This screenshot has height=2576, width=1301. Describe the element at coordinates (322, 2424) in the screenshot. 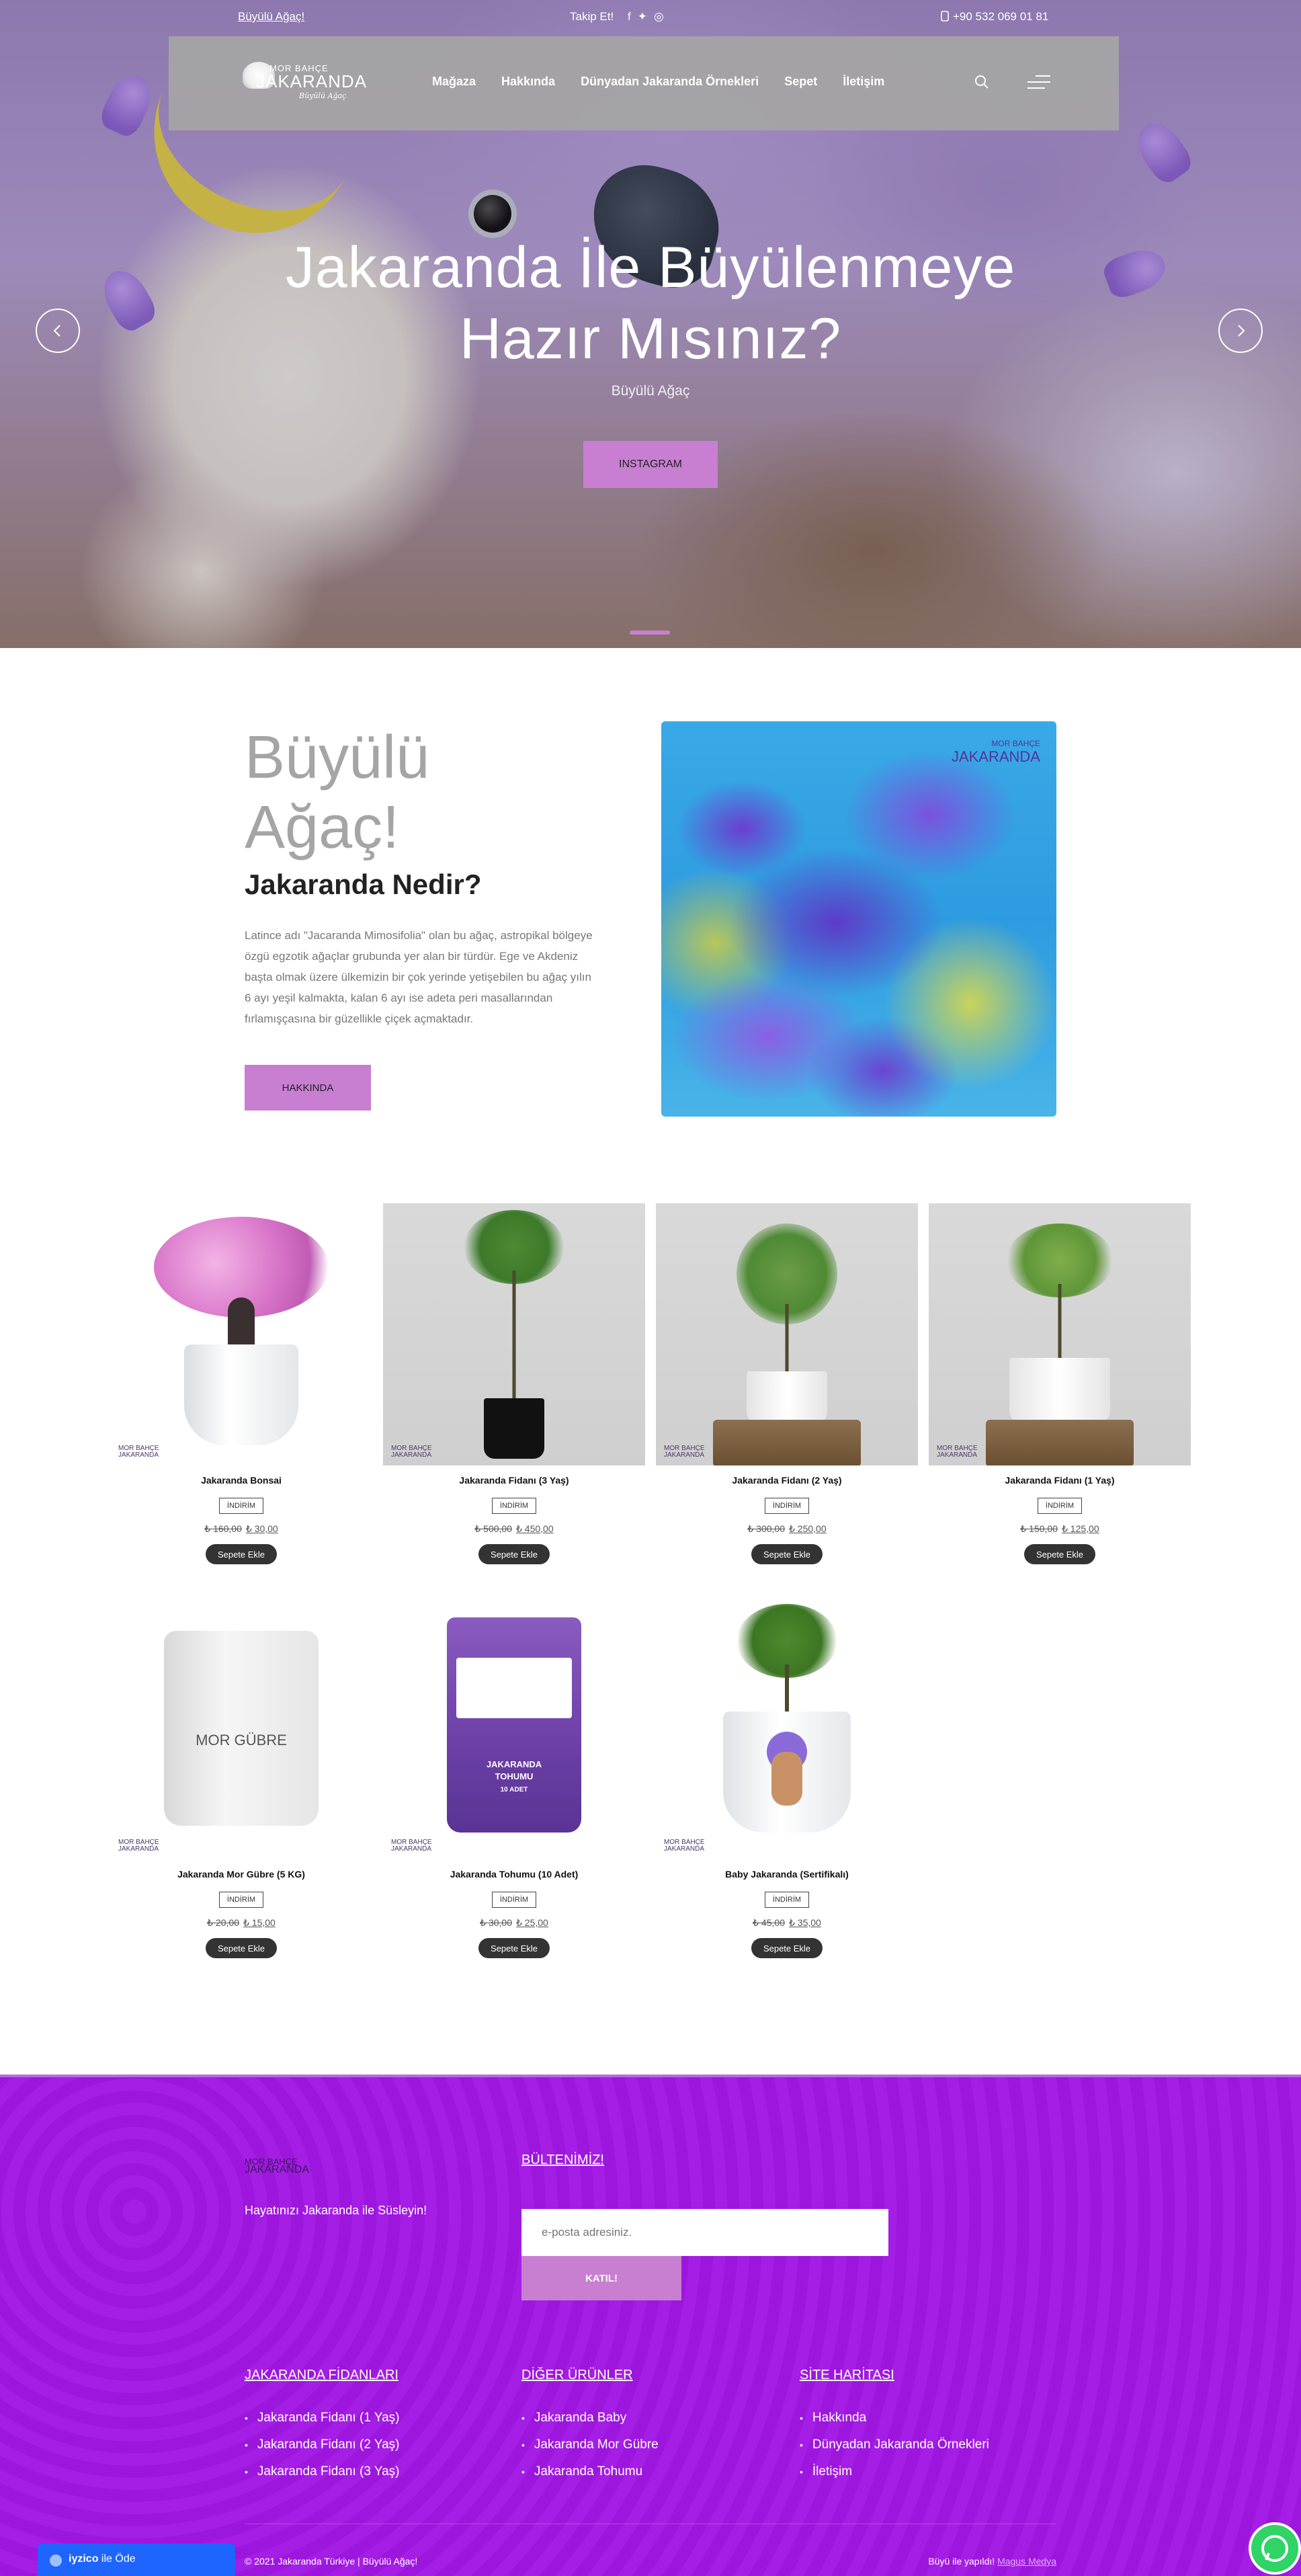

I see `footer-link: Jakaranda Fidanı (1 Yaş)` at that location.